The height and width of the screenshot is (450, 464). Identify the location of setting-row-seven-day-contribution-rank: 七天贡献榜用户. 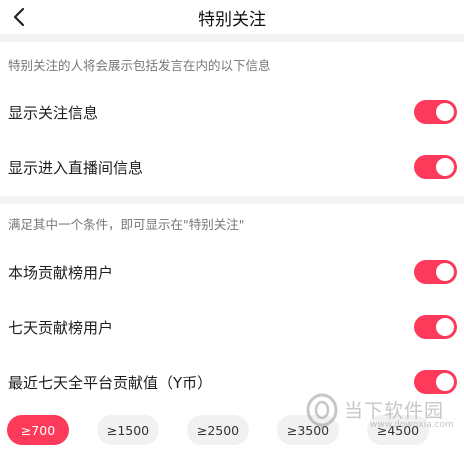
(232, 327).